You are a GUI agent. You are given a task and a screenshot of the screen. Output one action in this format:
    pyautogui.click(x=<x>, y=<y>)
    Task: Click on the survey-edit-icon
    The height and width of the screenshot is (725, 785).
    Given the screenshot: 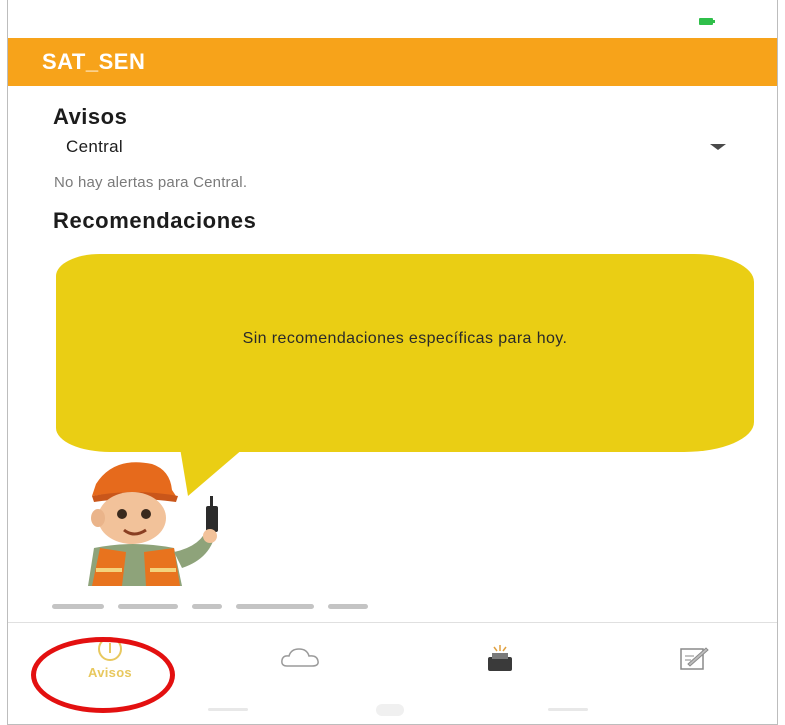 What is the action you would take?
    pyautogui.click(x=694, y=658)
    